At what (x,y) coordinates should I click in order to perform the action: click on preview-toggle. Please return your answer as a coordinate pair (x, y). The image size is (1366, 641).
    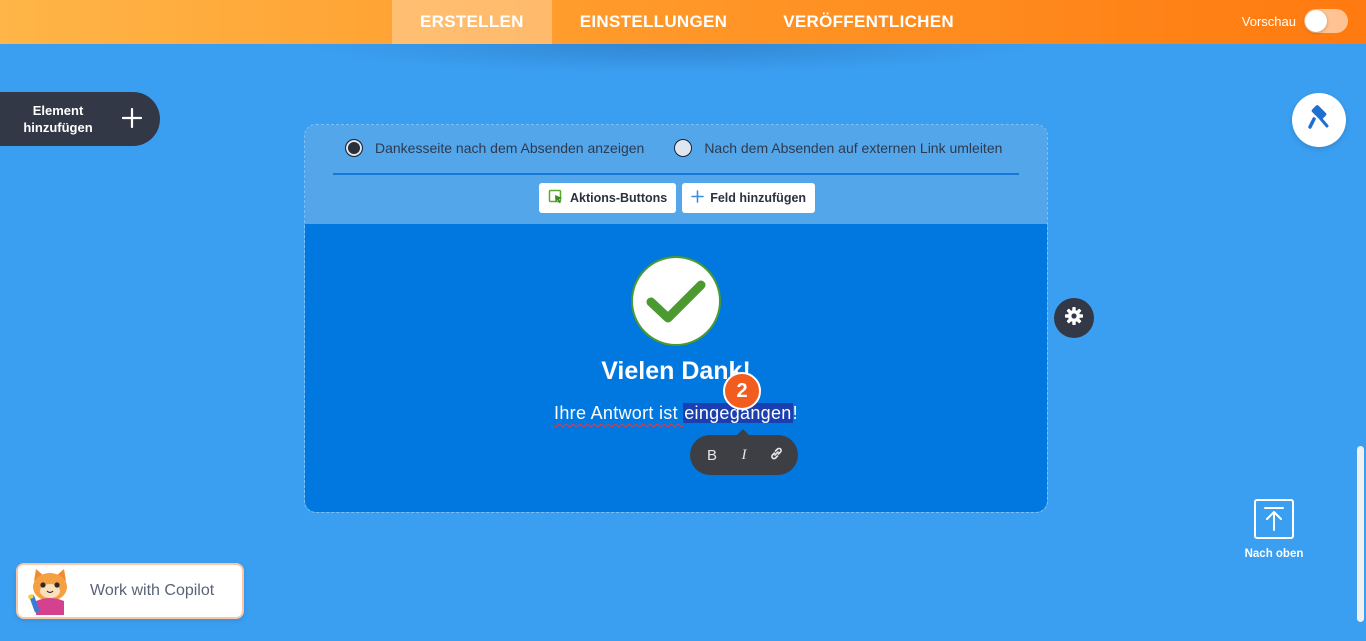
    Looking at the image, I should click on (1326, 21).